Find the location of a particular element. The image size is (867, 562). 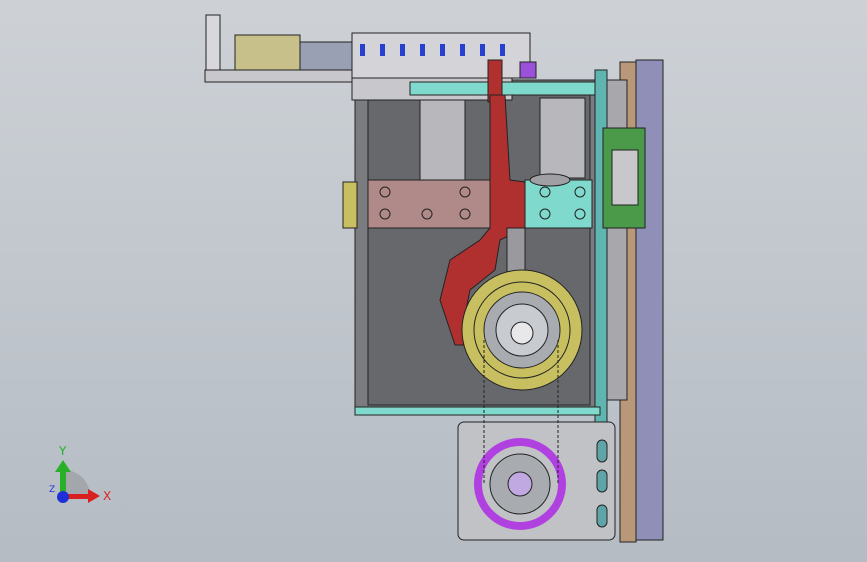

x-axis-label: X is located at coordinates (107, 496).